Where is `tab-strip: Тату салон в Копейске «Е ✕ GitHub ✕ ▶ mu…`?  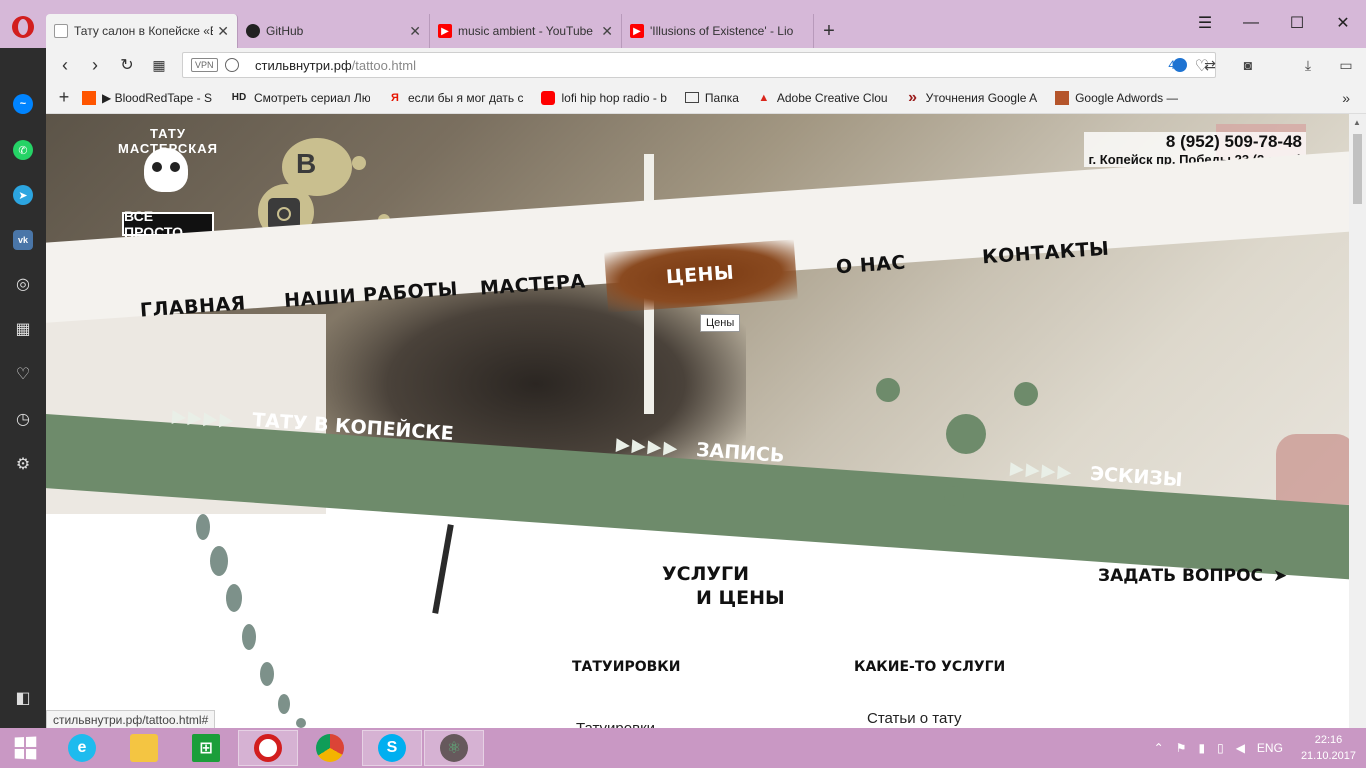
tab-strip: Тату салон в Копейске «Е ✕ GitHub ✕ ▶ mu… is located at coordinates (445, 31).